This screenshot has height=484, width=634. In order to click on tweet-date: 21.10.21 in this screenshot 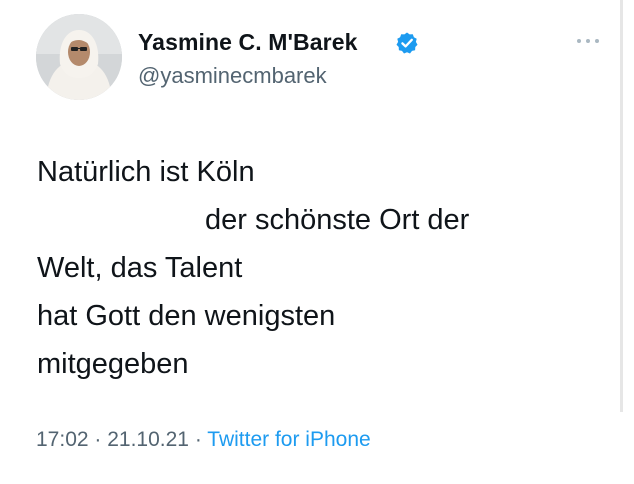, I will do `click(148, 439)`.